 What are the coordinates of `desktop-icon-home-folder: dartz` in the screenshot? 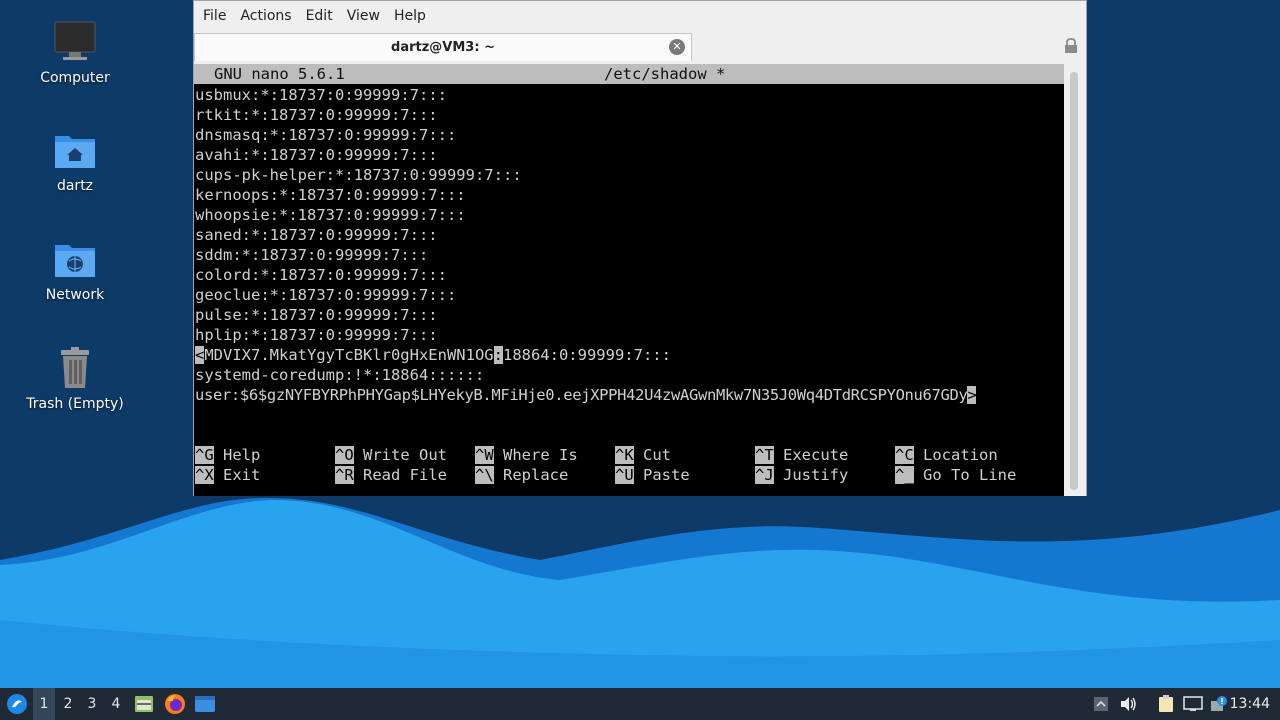 It's located at (75, 161).